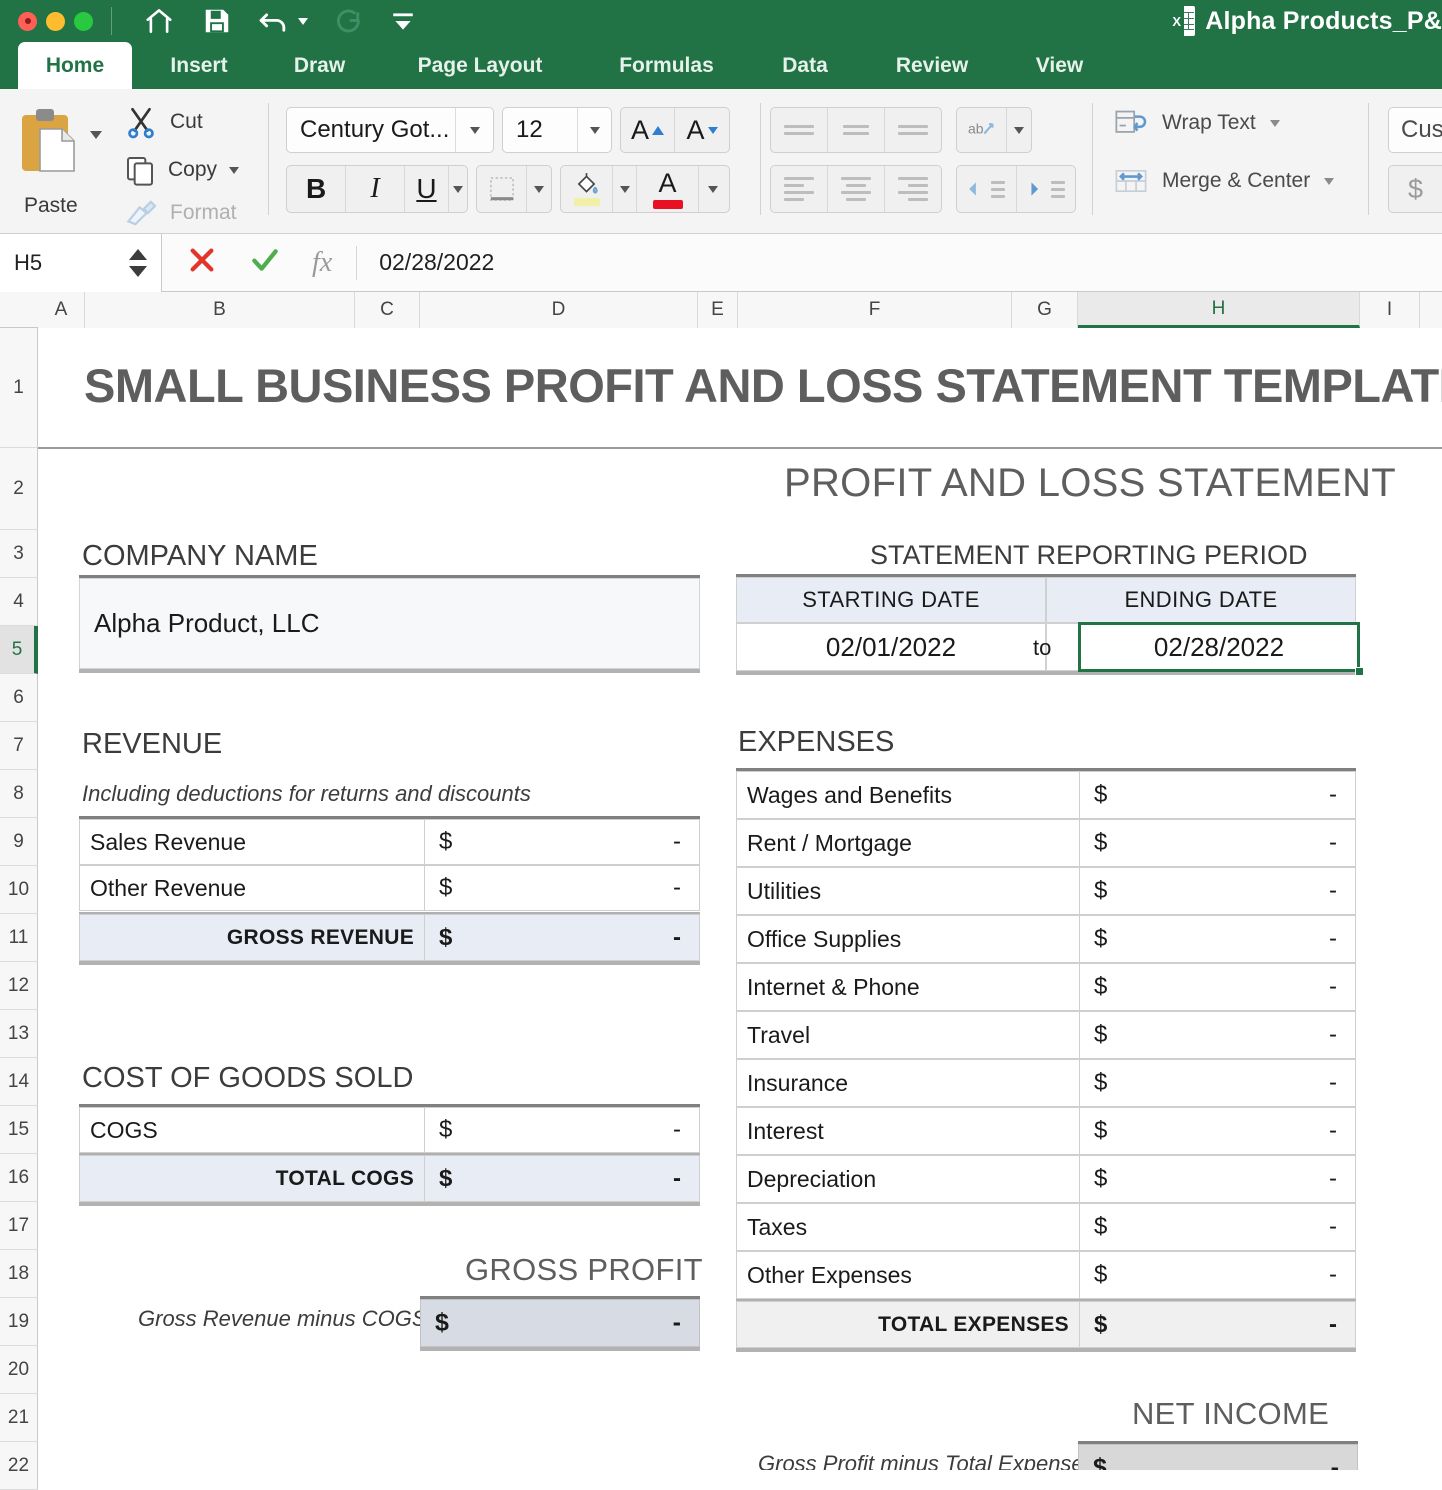 The width and height of the screenshot is (1442, 1490). Describe the element at coordinates (19, 1226) in the screenshot. I see `row-header-17: 17` at that location.